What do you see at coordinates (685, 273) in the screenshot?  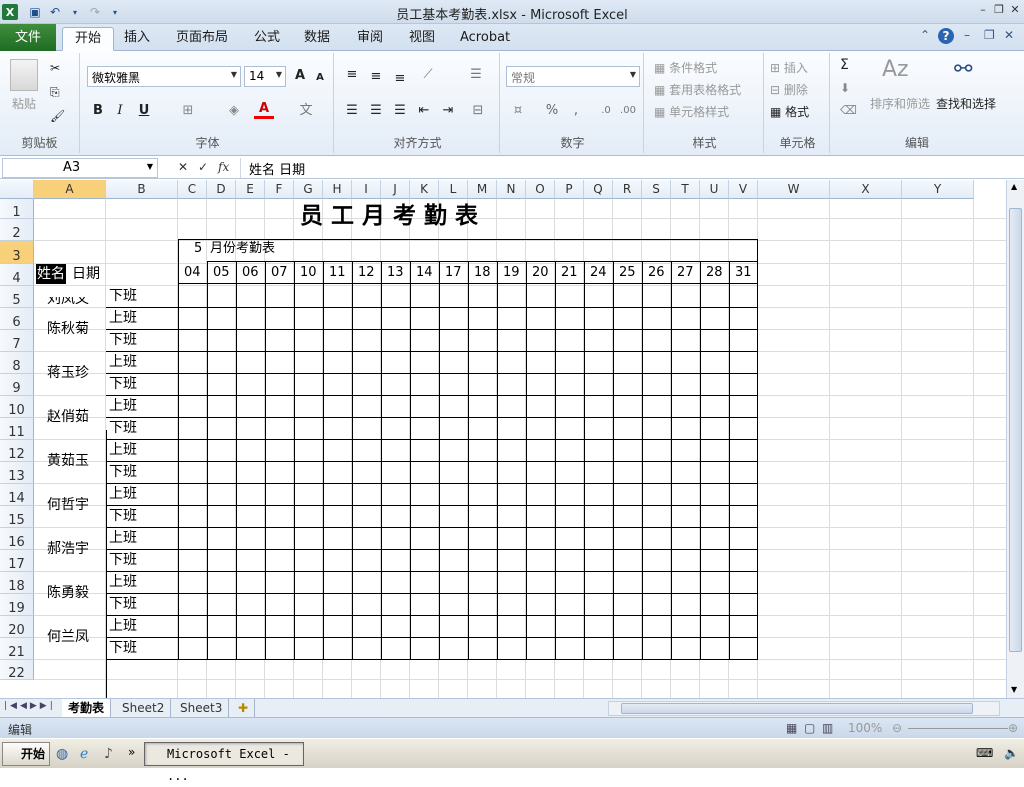 I see `date-cell: 27` at bounding box center [685, 273].